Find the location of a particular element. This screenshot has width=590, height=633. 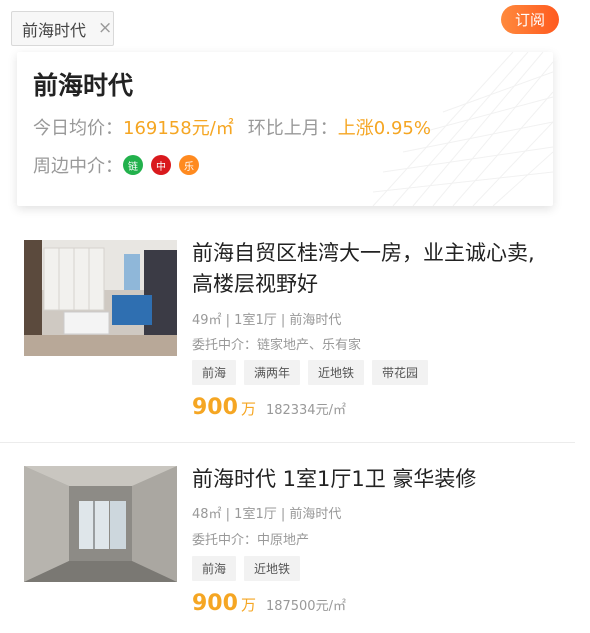

avg-price-value: 169158元/㎡ is located at coordinates (178, 128).